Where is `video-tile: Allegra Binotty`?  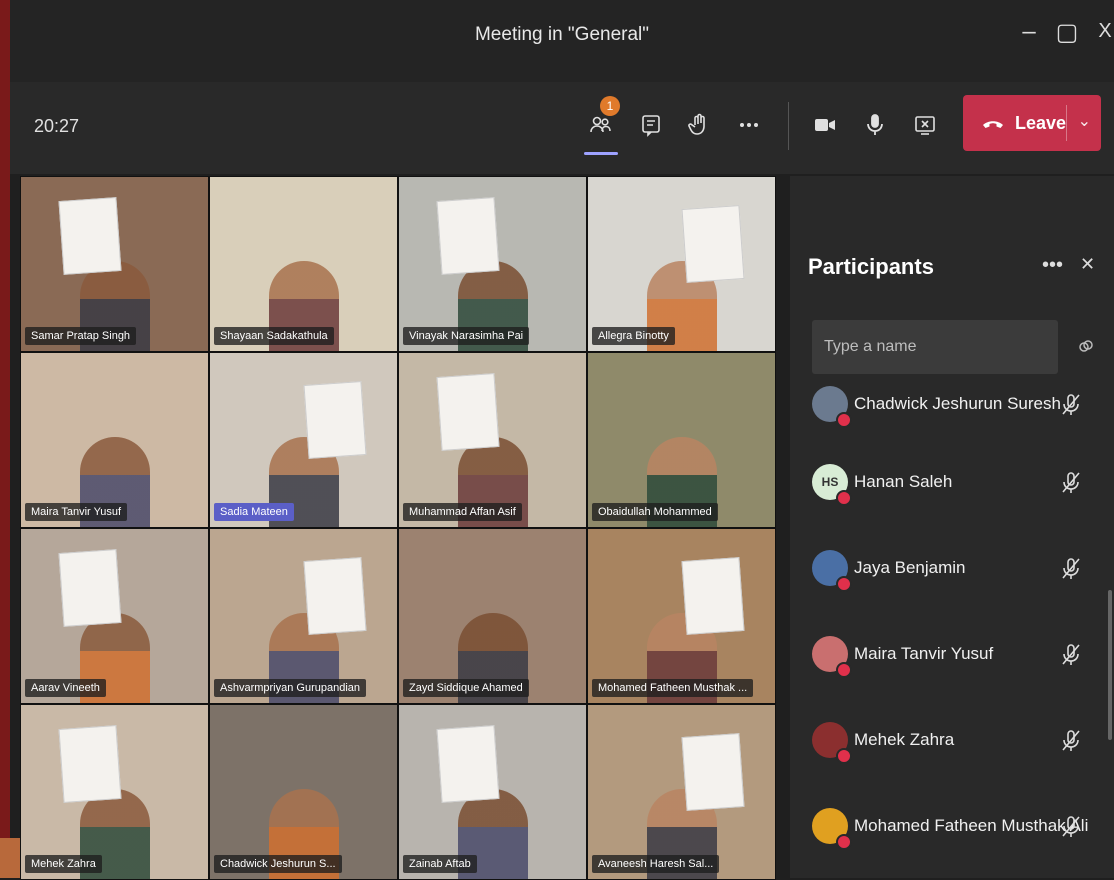
video-tile: Allegra Binotty is located at coordinates (681, 264).